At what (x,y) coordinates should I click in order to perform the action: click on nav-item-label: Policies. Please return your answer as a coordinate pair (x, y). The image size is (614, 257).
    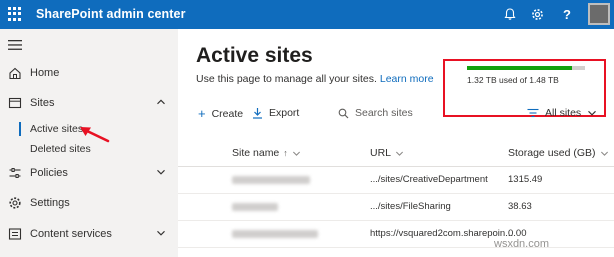
    Looking at the image, I should click on (49, 173).